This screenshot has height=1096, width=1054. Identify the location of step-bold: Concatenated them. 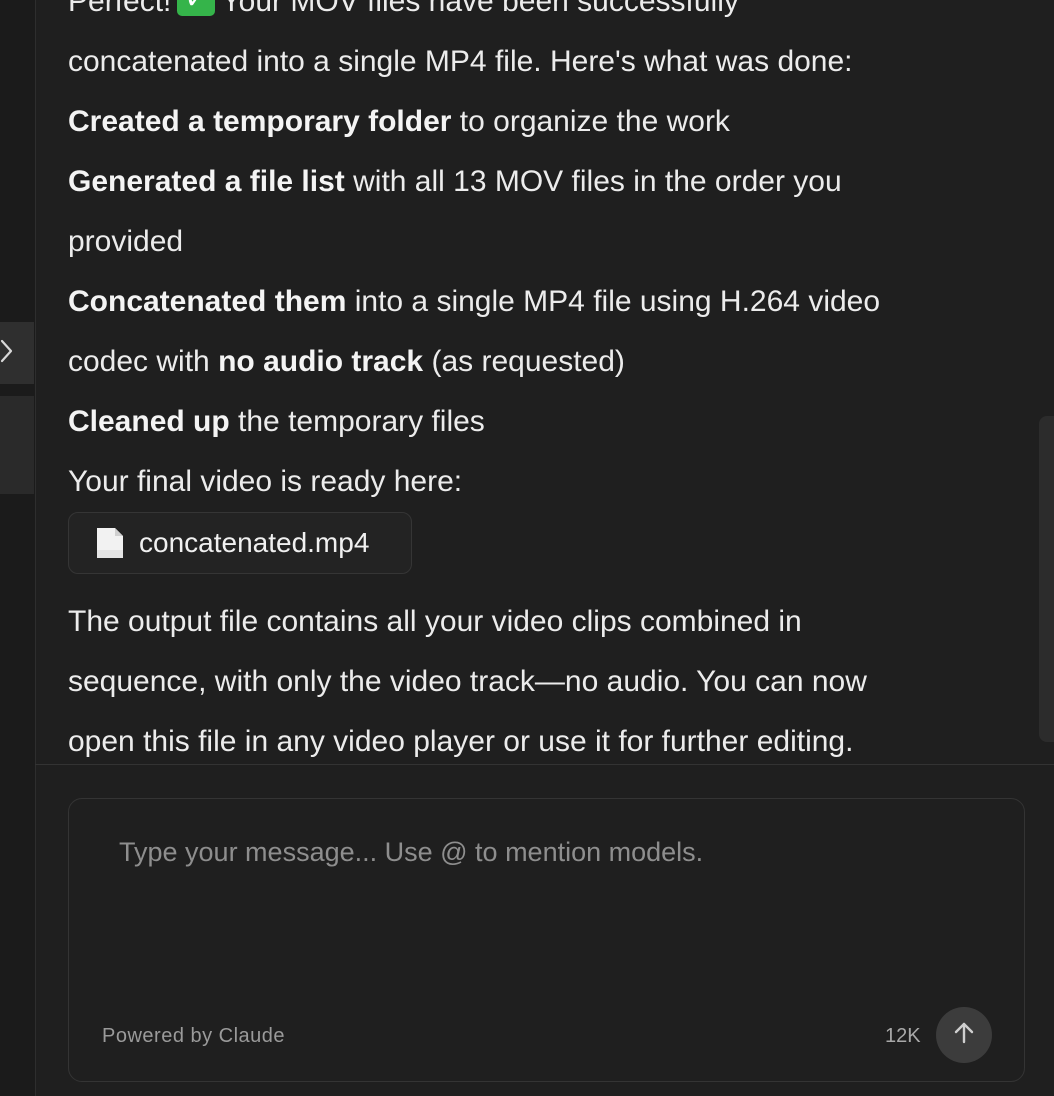
(207, 301).